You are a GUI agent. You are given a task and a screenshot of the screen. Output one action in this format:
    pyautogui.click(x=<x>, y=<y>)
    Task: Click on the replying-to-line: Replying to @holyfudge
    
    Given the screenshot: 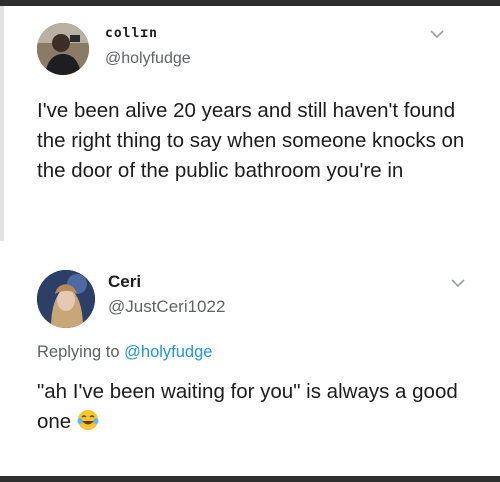 What is the action you would take?
    pyautogui.click(x=124, y=352)
    